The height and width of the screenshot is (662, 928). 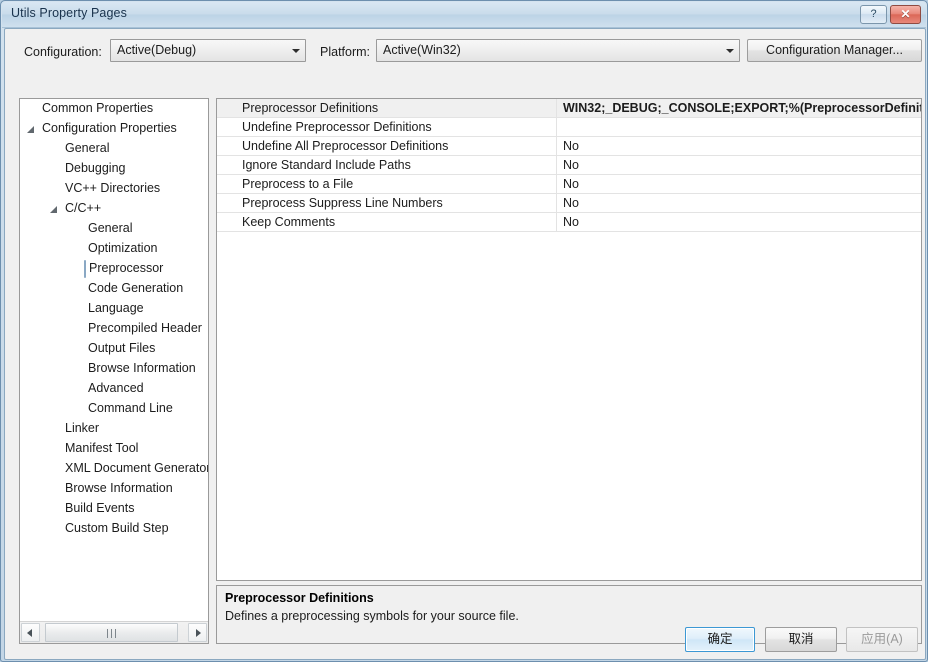 I want to click on tree-item-precompiled-header: Precompiled Header, so click(x=114, y=329).